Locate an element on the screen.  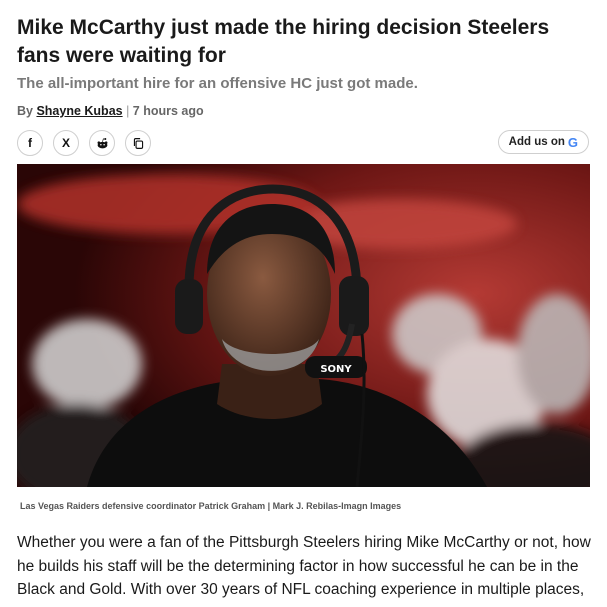
author-link: Shayne Kubas is located at coordinates (79, 111).